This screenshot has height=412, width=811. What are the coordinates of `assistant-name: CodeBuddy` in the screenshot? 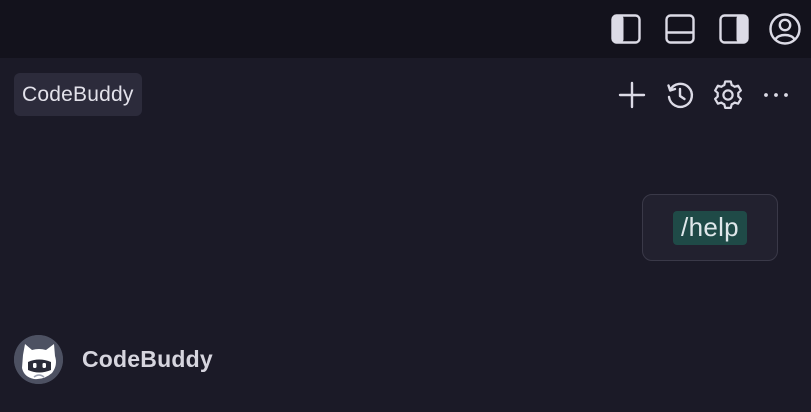 It's located at (147, 358).